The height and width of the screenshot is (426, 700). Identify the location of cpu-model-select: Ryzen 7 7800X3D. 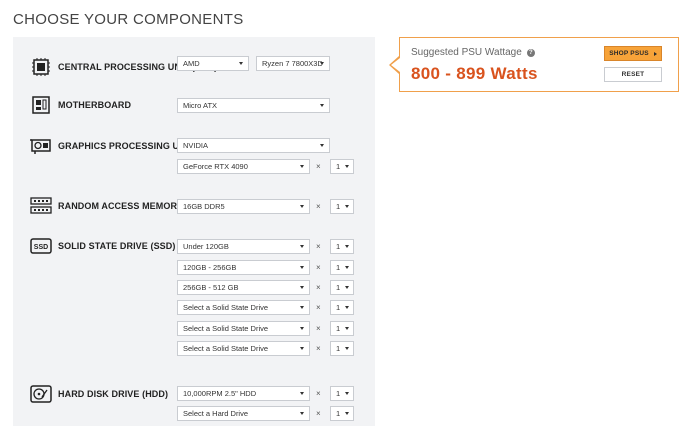
(293, 63).